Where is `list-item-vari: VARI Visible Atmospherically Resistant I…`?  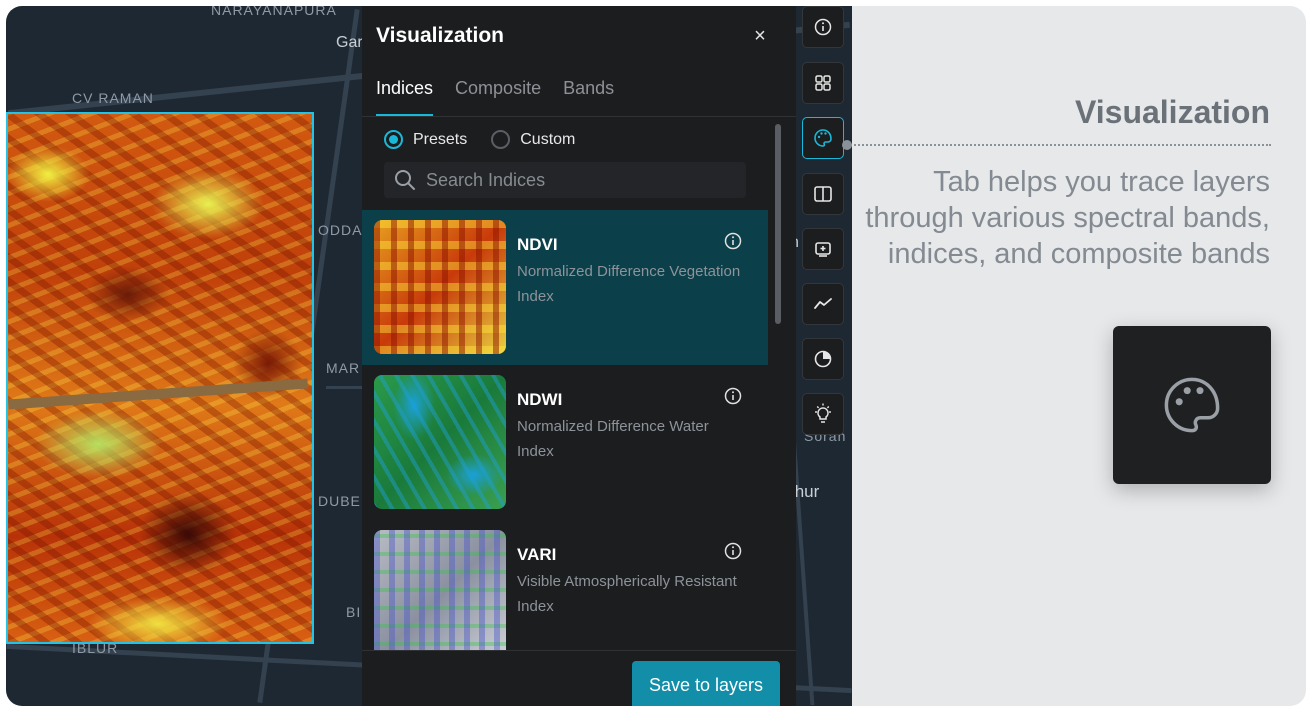
list-item-vari: VARI Visible Atmospherically Resistant I… is located at coordinates (565, 585).